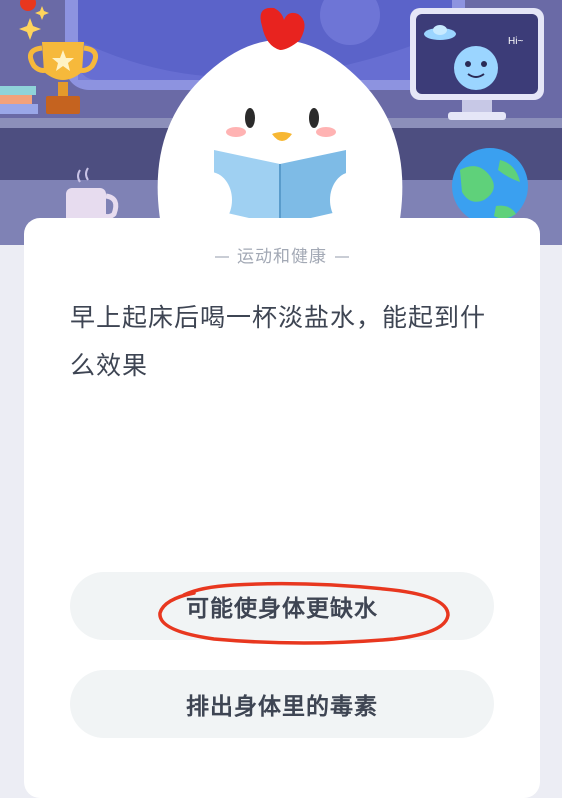 This screenshot has width=562, height=798. Describe the element at coordinates (282, 609) in the screenshot. I see `answer-option-label: 可能使身体更缺水` at that location.